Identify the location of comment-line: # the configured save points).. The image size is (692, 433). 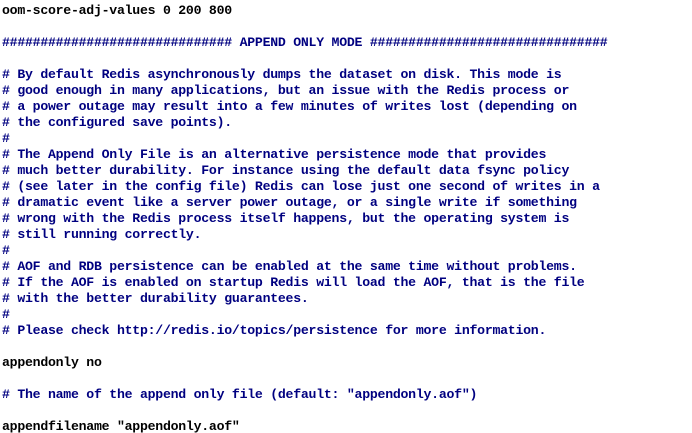
(117, 122).